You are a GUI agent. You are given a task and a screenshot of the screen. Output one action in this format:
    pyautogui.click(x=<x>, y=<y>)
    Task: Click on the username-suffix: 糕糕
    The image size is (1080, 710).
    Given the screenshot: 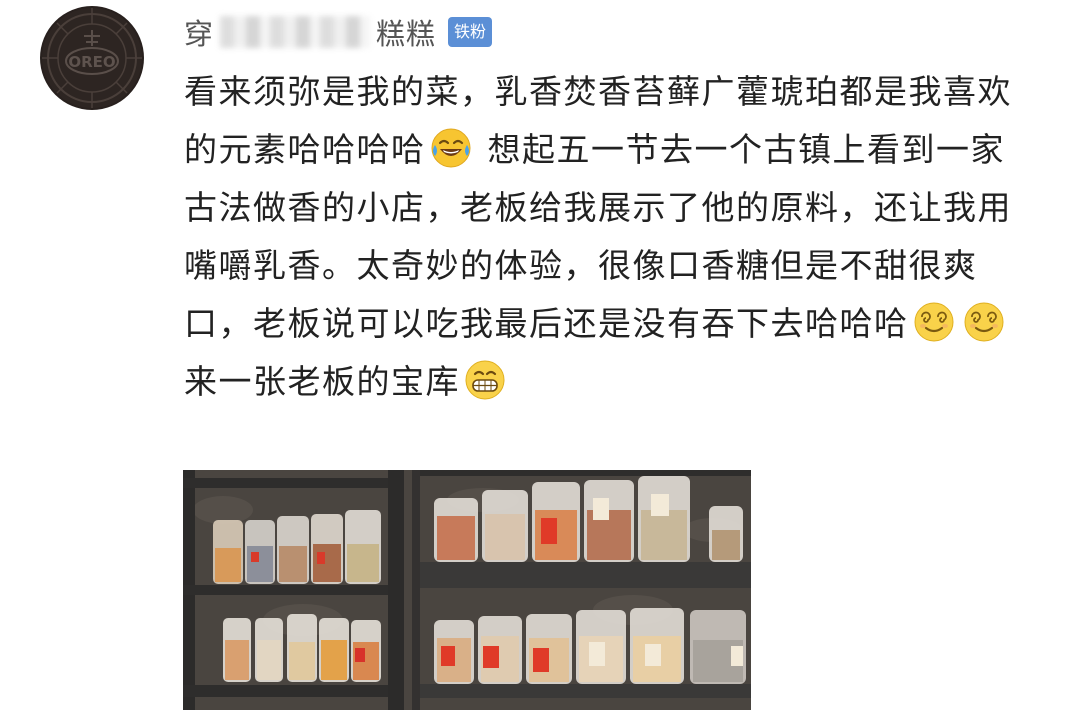 What is the action you would take?
    pyautogui.click(x=406, y=34)
    